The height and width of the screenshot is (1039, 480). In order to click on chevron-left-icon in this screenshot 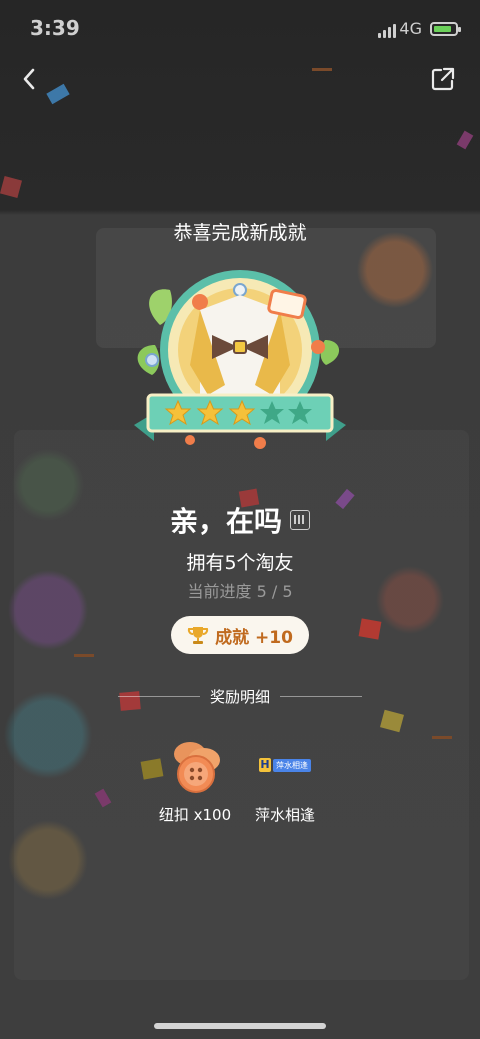, I will do `click(29, 79)`.